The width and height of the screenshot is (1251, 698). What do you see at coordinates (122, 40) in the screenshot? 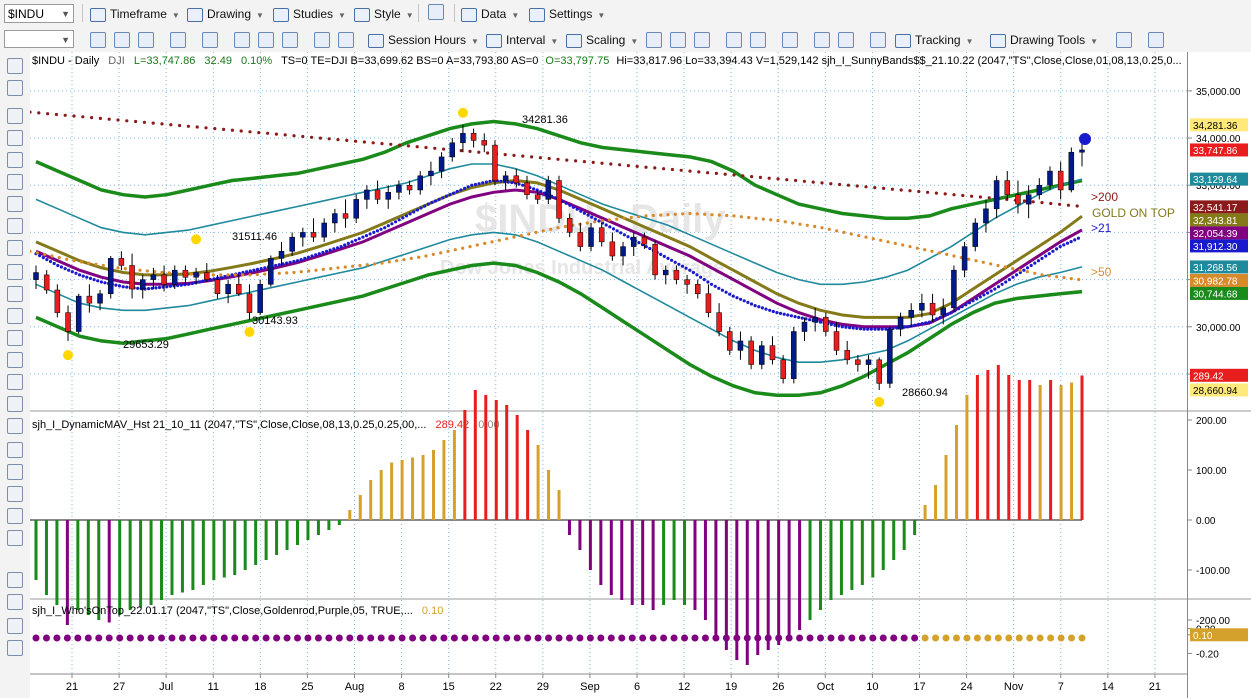
I see `link-icon` at bounding box center [122, 40].